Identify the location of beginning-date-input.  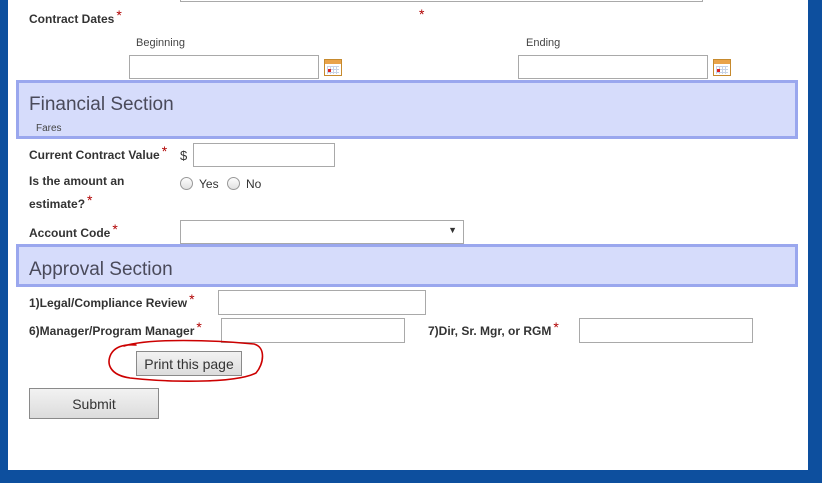
(224, 67).